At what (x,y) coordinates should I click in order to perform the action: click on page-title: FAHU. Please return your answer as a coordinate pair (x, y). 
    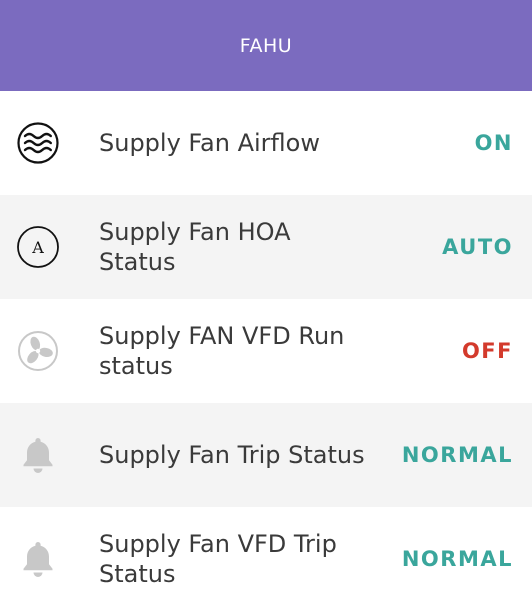
    Looking at the image, I should click on (266, 45).